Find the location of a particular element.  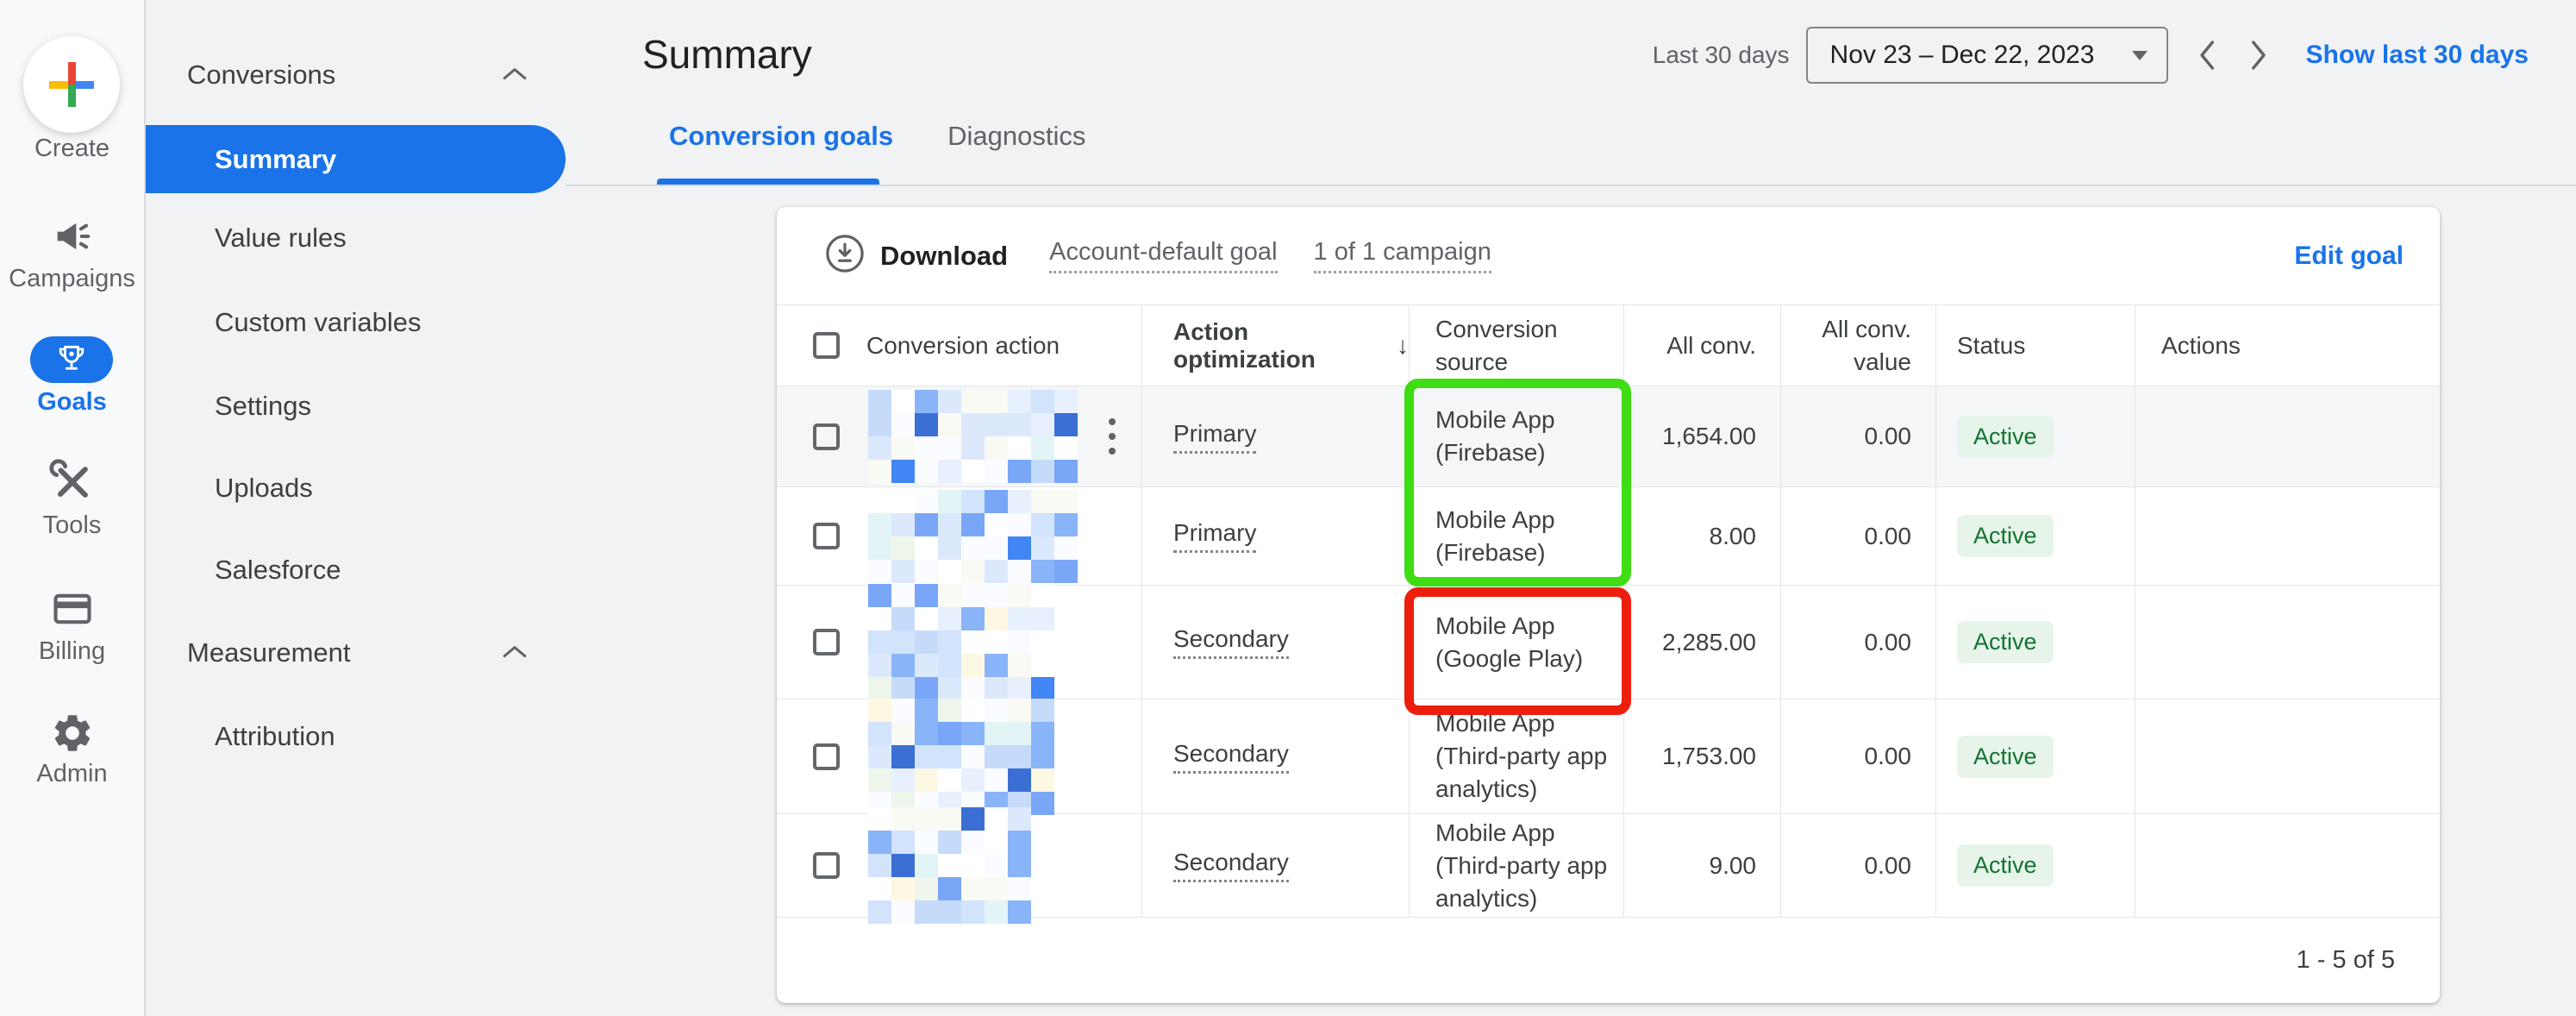

tools-icon is located at coordinates (72, 484).